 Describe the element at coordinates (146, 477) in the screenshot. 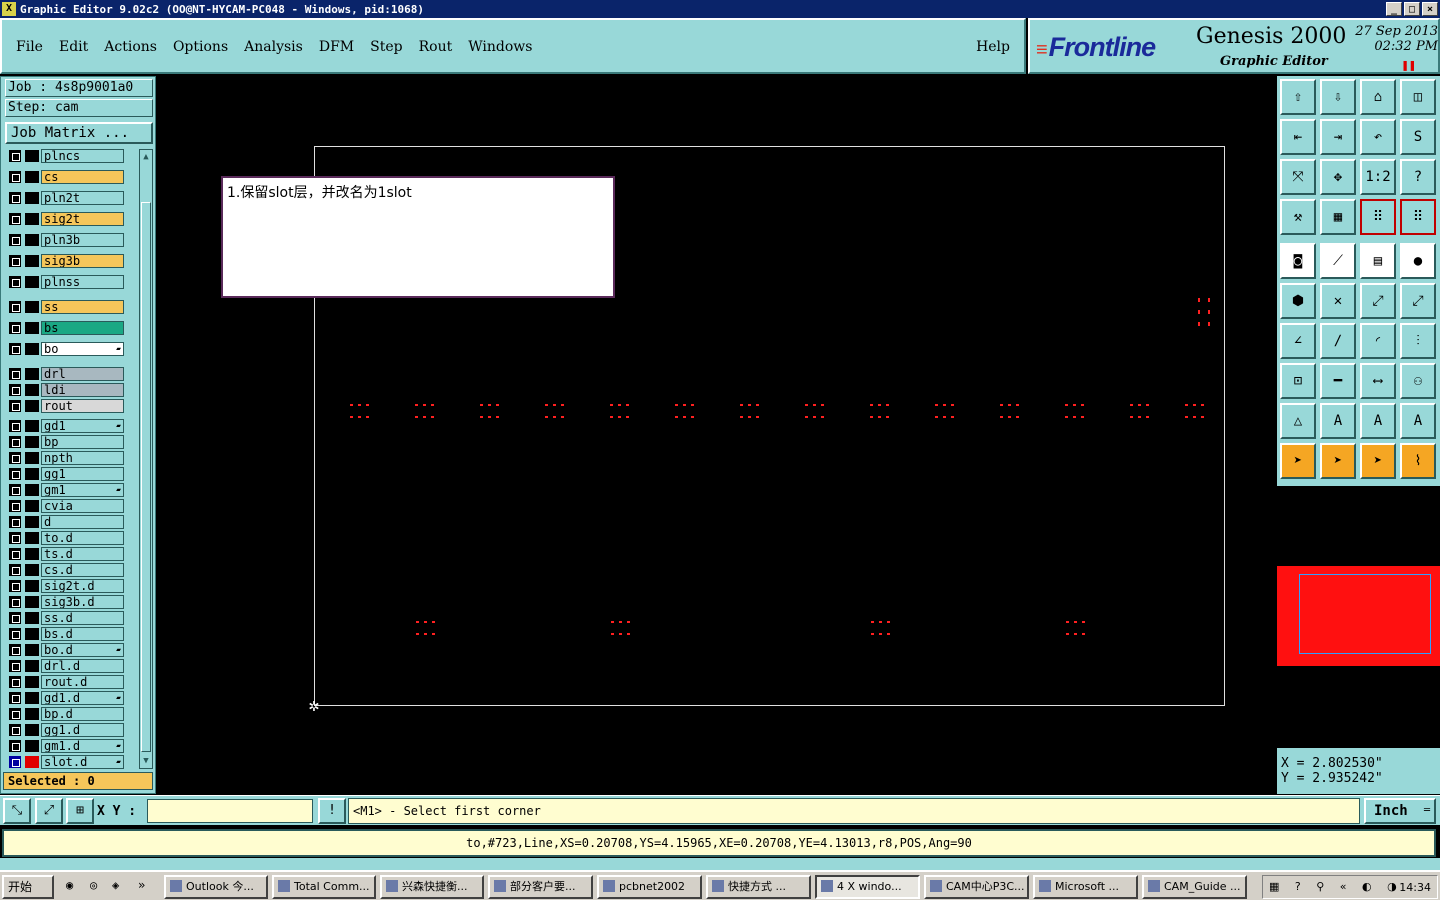

I see `scroll-thumb` at that location.